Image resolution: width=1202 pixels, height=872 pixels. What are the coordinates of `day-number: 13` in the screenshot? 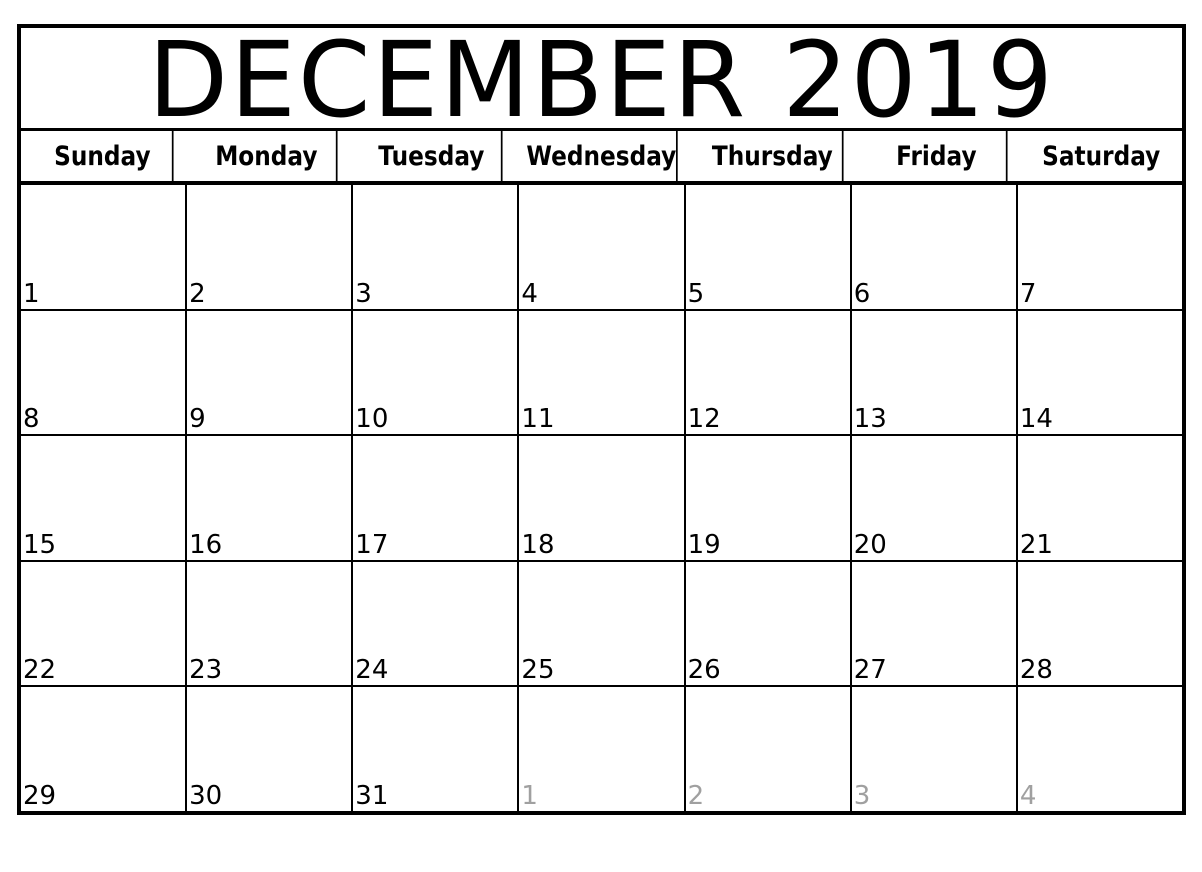 It's located at (870, 419).